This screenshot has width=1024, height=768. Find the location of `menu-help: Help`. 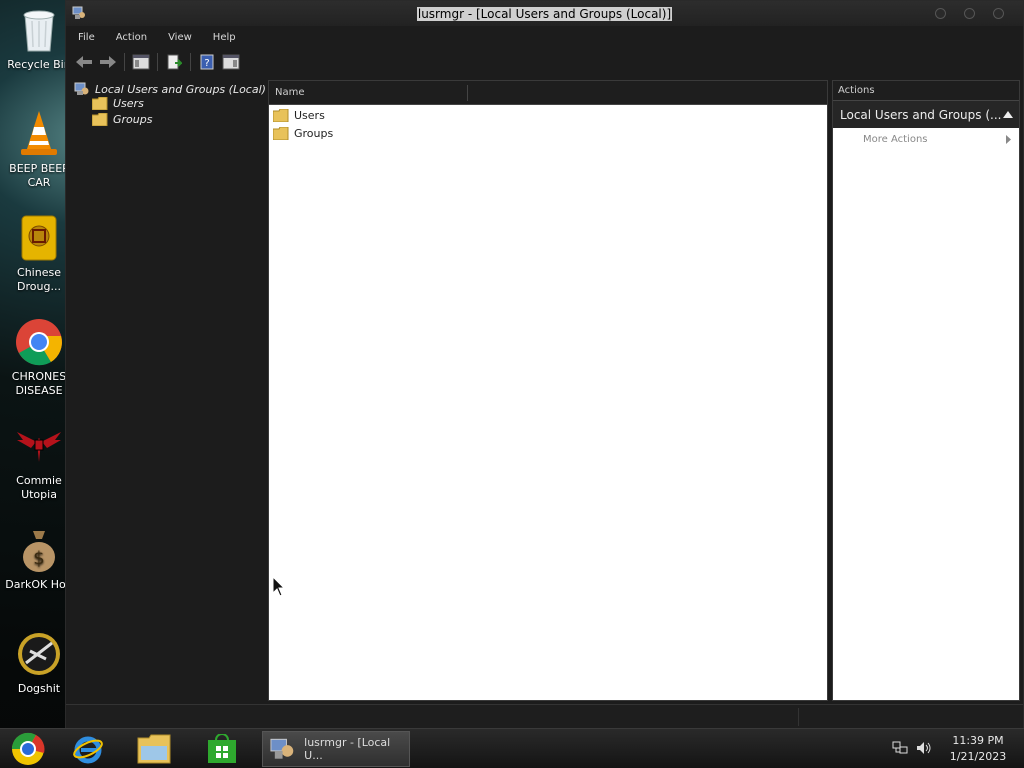

menu-help: Help is located at coordinates (224, 37).